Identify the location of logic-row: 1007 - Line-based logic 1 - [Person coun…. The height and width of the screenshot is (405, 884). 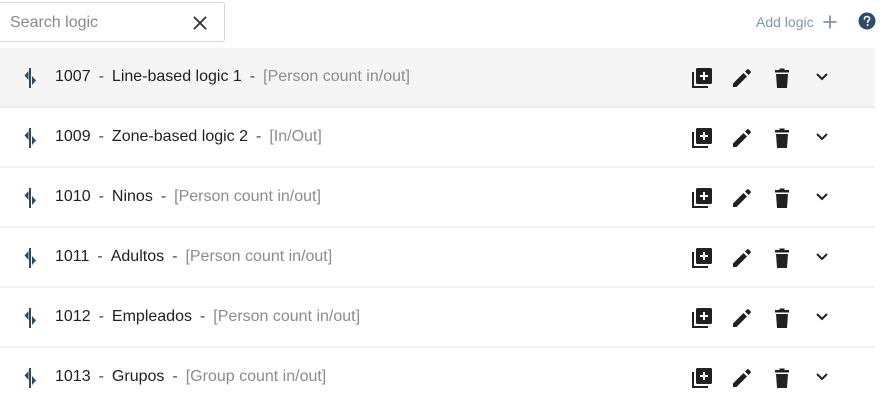
(437, 78).